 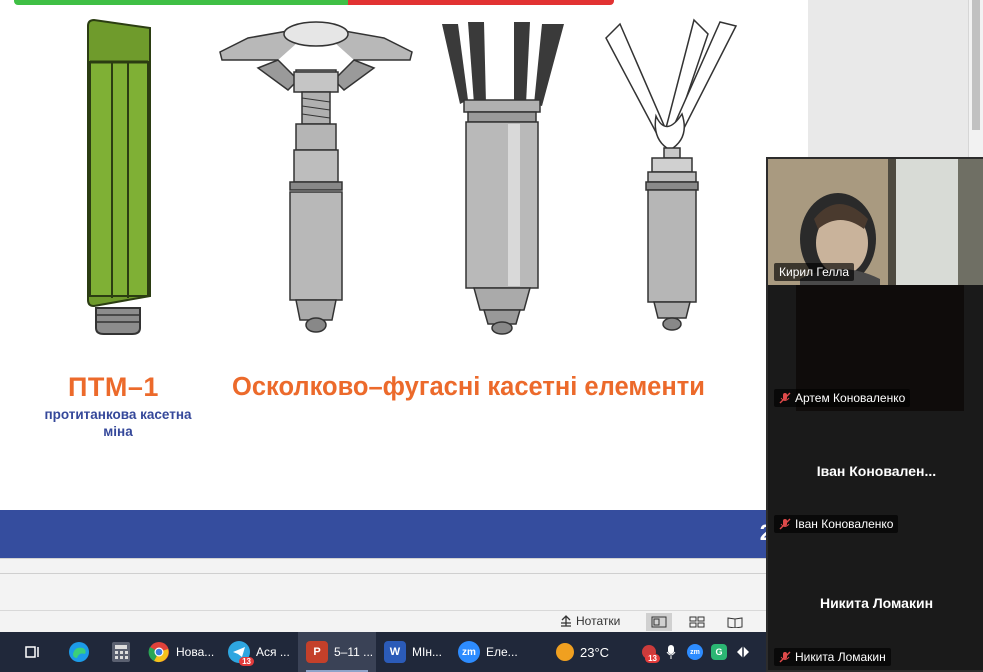 I want to click on normal-view-icon, so click(x=659, y=622).